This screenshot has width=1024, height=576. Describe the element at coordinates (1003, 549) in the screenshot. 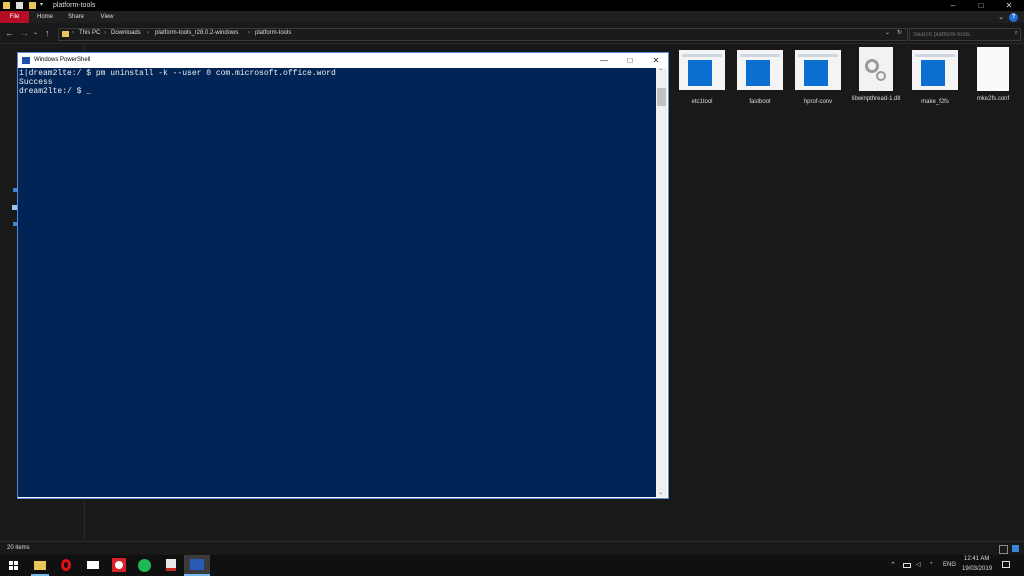

I see `details-view-icon` at that location.